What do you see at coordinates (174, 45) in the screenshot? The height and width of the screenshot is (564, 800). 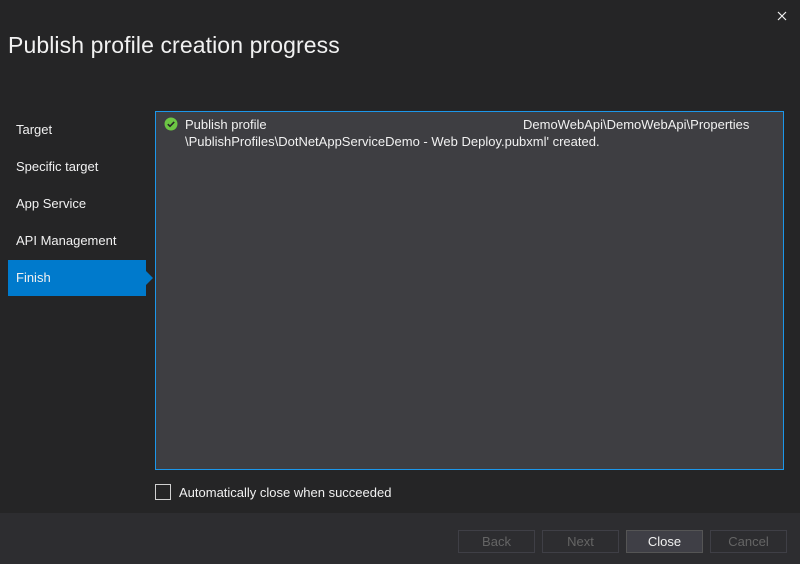 I see `dialog-title: Publish profile creation progress` at bounding box center [174, 45].